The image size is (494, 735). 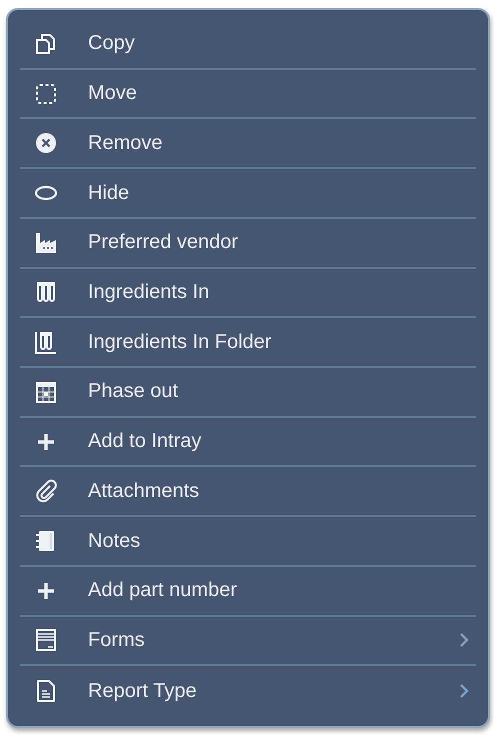 I want to click on paperclip-icon, so click(x=46, y=491).